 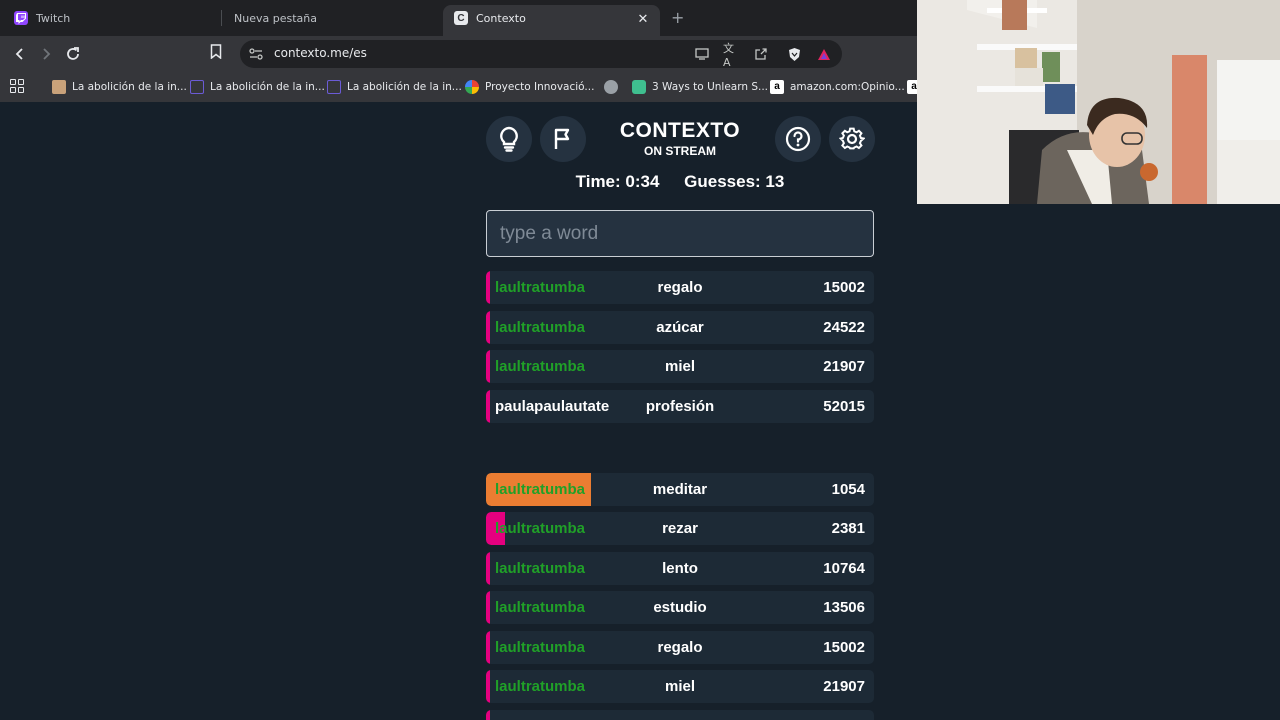 I want to click on guess-row: laultratumba meditar 1054, so click(x=680, y=489).